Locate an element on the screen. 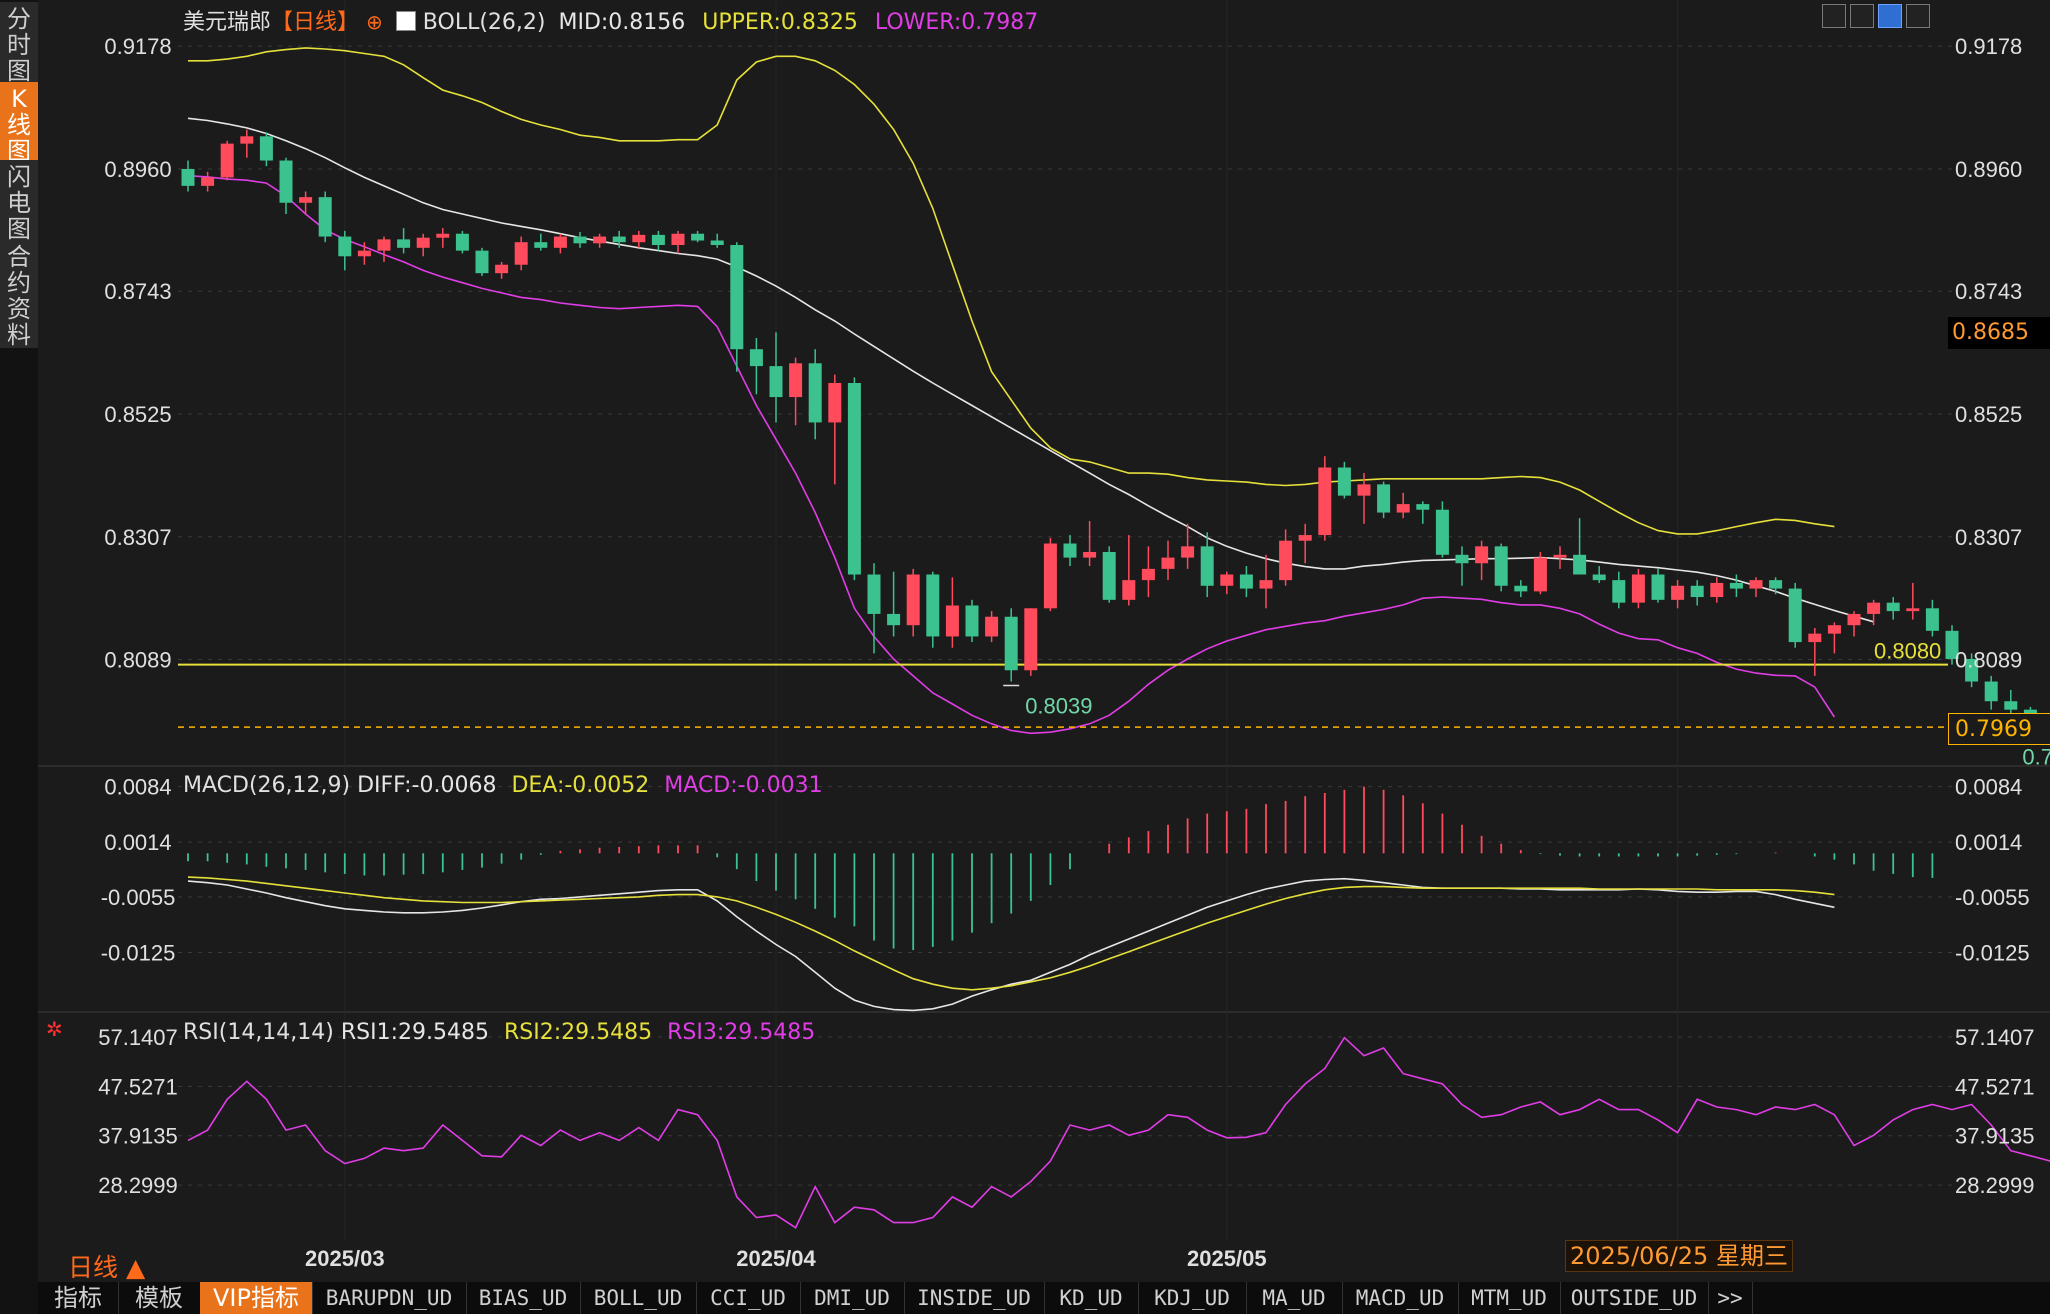 This screenshot has width=2050, height=1314. price-tick-left: 0.8960 is located at coordinates (137, 169).